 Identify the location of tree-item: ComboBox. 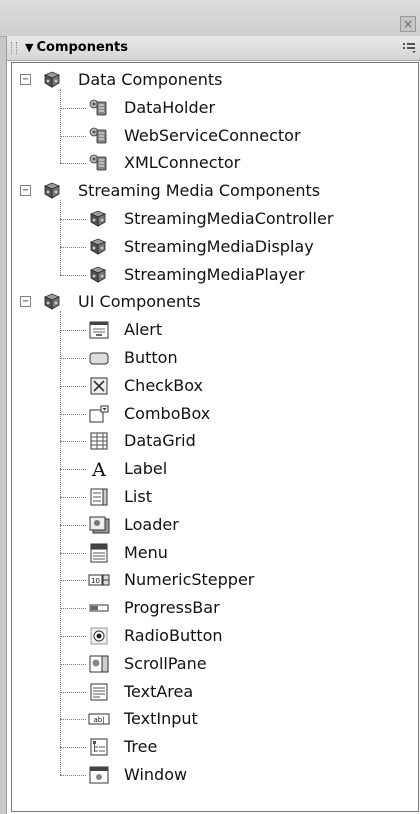
(215, 414).